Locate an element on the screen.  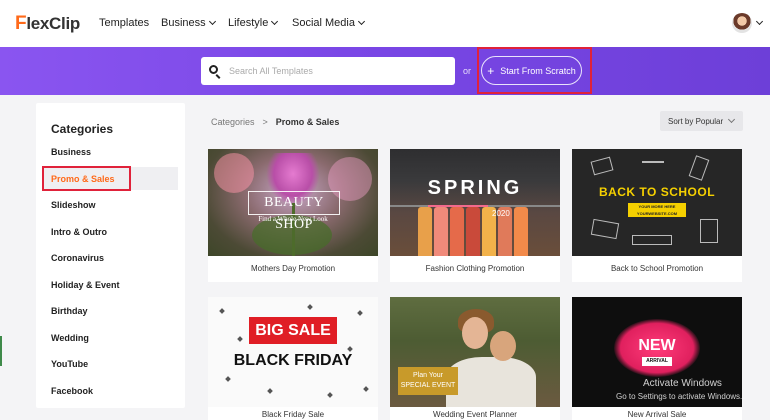
template-thumbnail: SPRING 2020 is located at coordinates (475, 202).